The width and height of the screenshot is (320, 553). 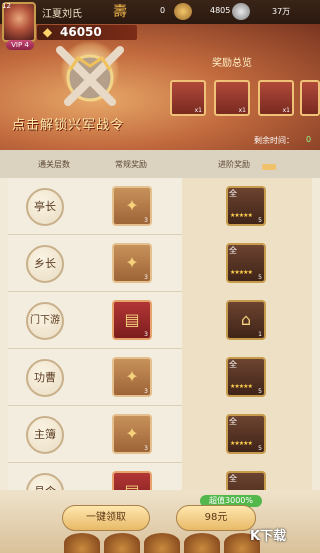 I want to click on level-label: 主簿, so click(x=45, y=435).